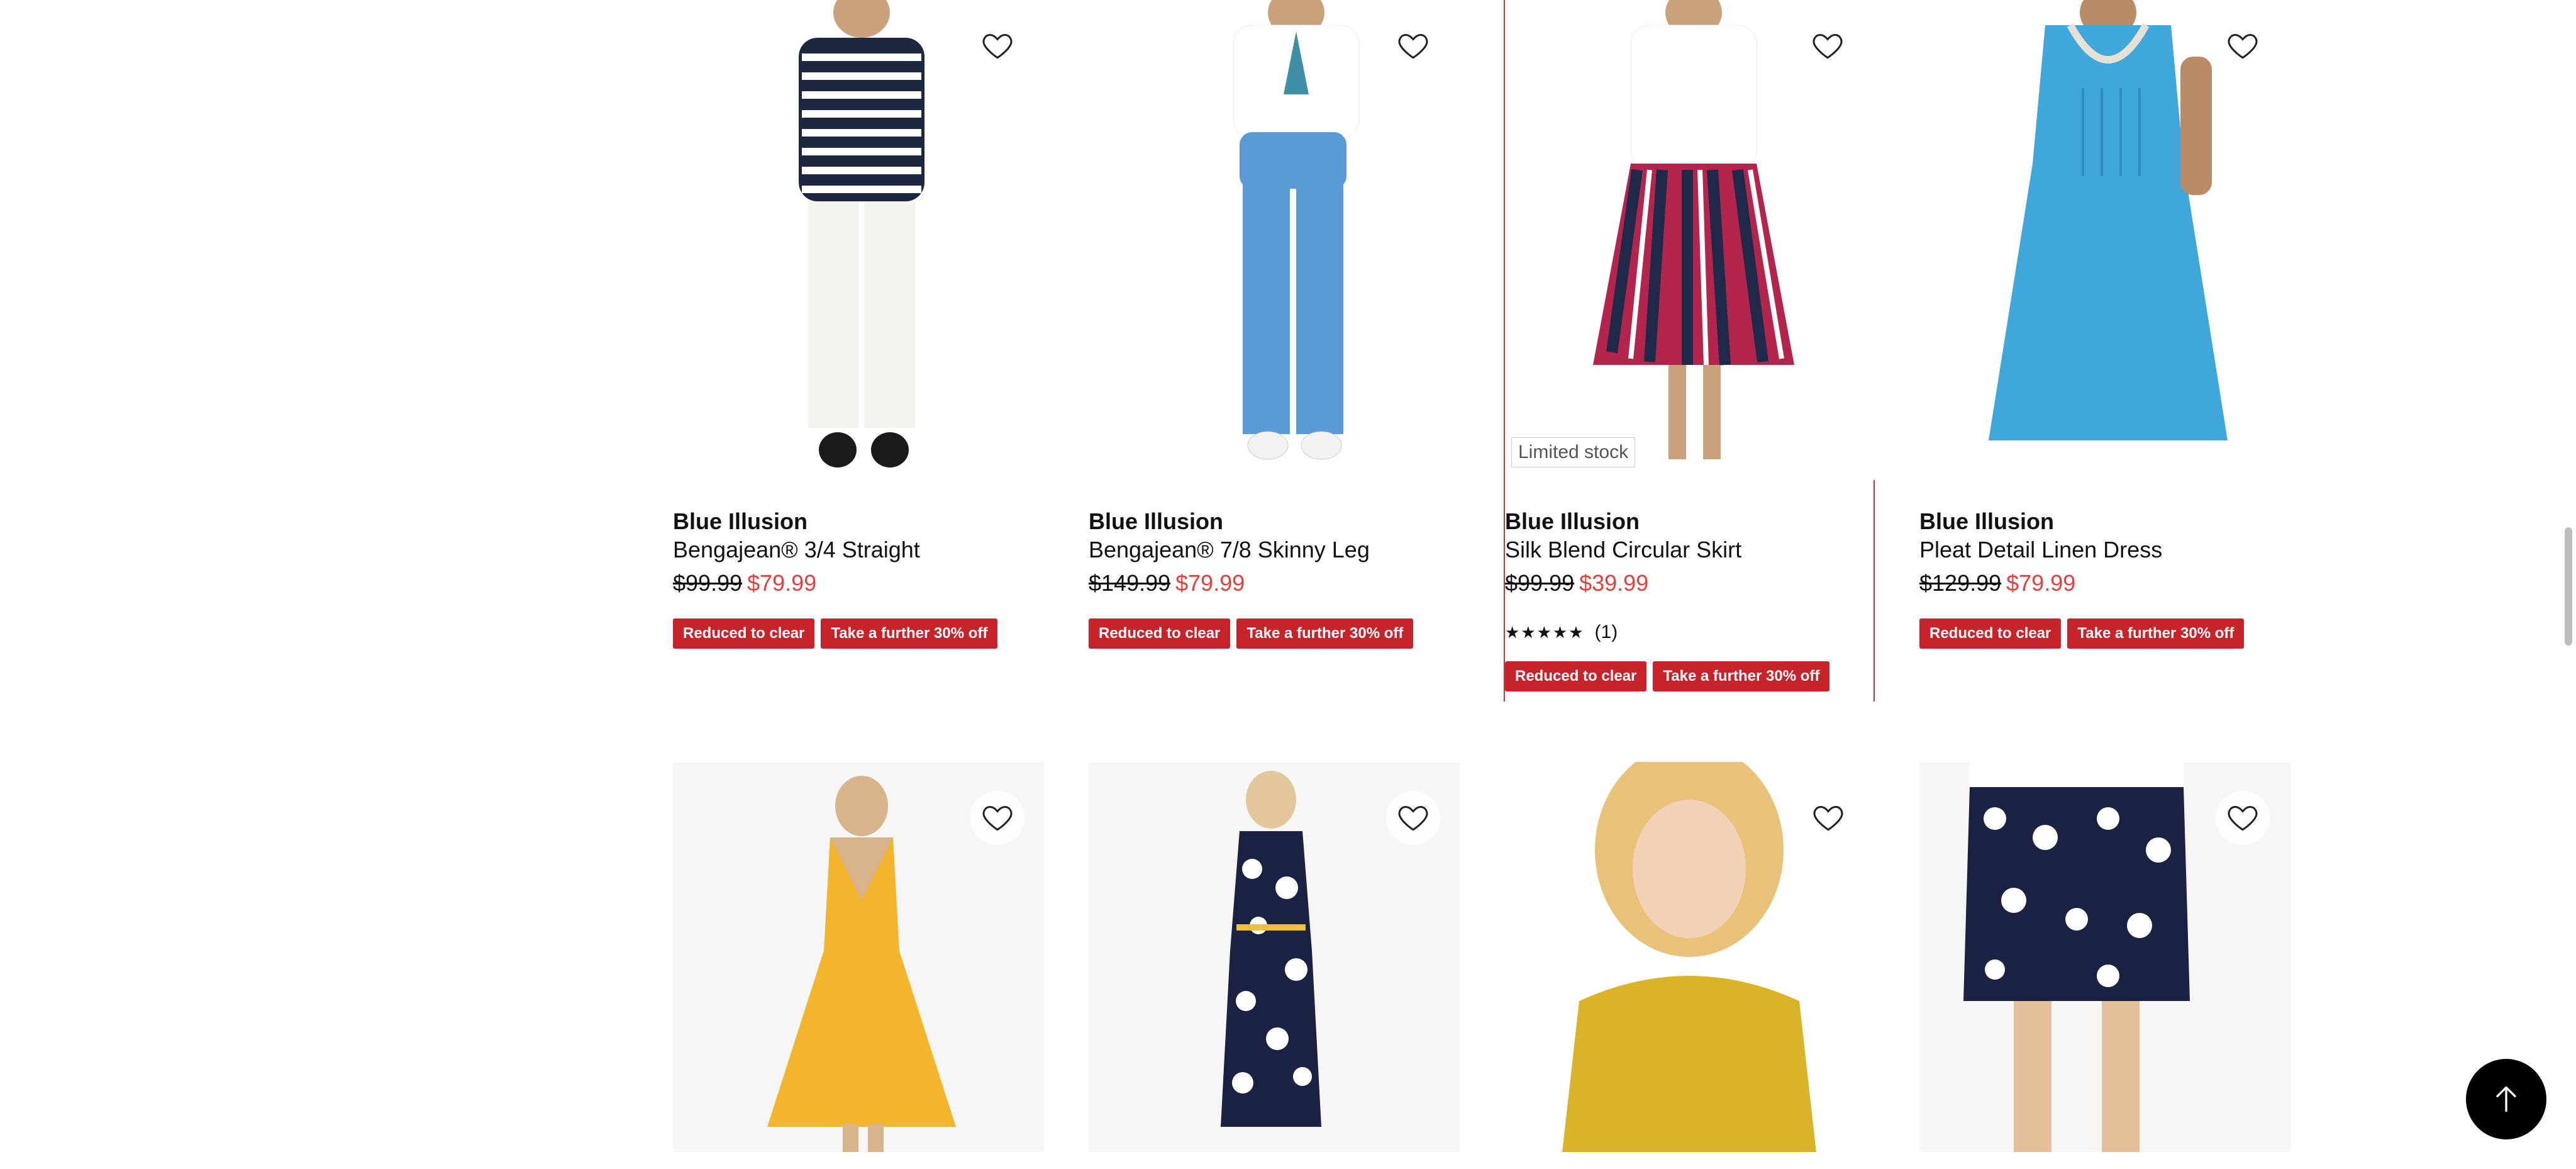 This screenshot has width=2576, height=1169. Describe the element at coordinates (2040, 550) in the screenshot. I see `product-name: Pleat Detail Linen Dress` at that location.